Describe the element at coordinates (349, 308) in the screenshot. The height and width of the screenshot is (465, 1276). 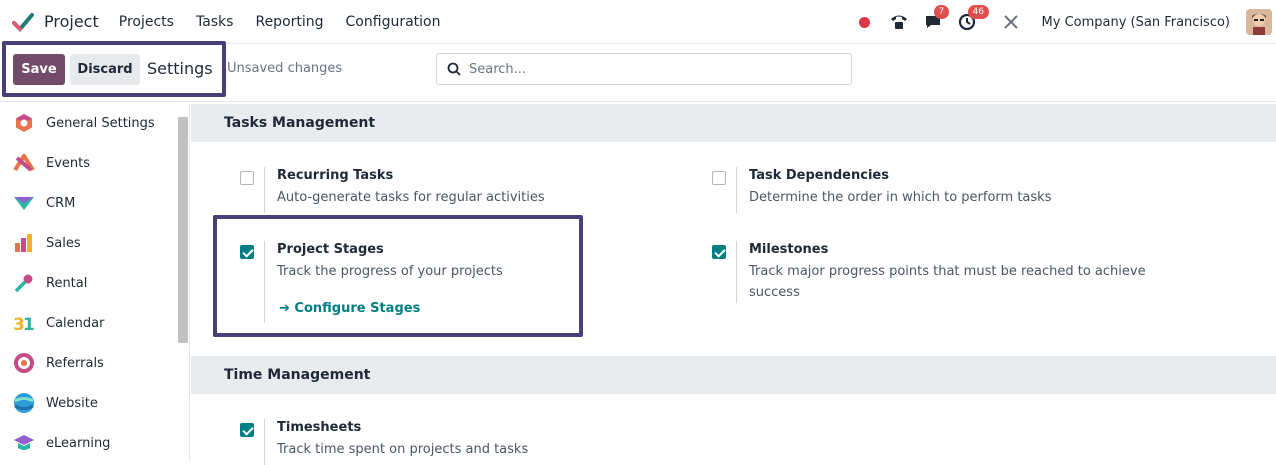
I see `configure-stages-link: ➔ Configure Stages` at that location.